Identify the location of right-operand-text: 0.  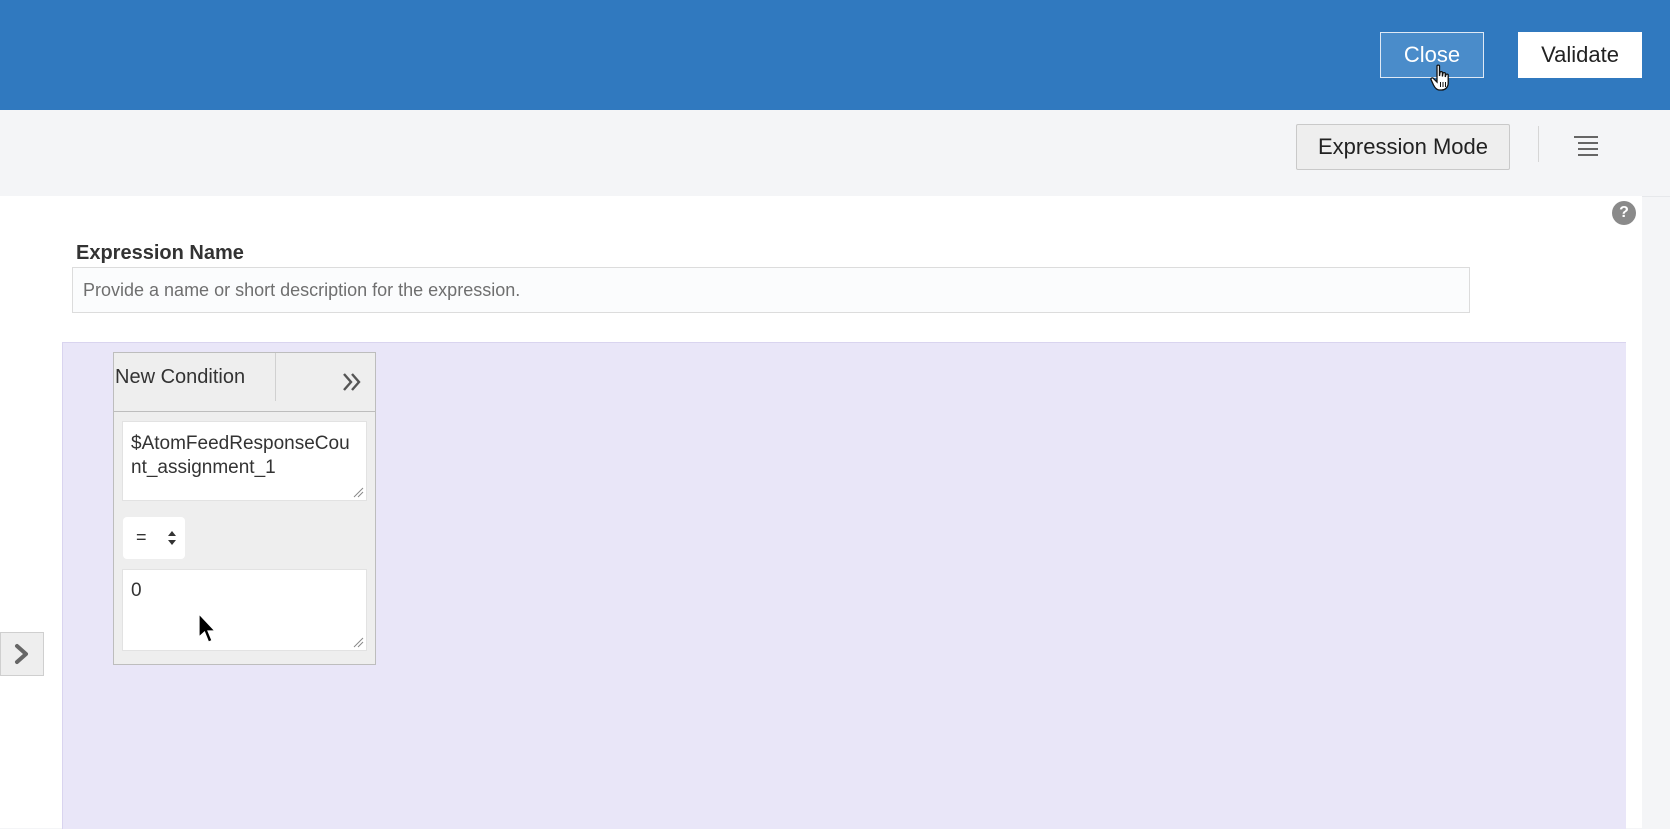
(136, 590).